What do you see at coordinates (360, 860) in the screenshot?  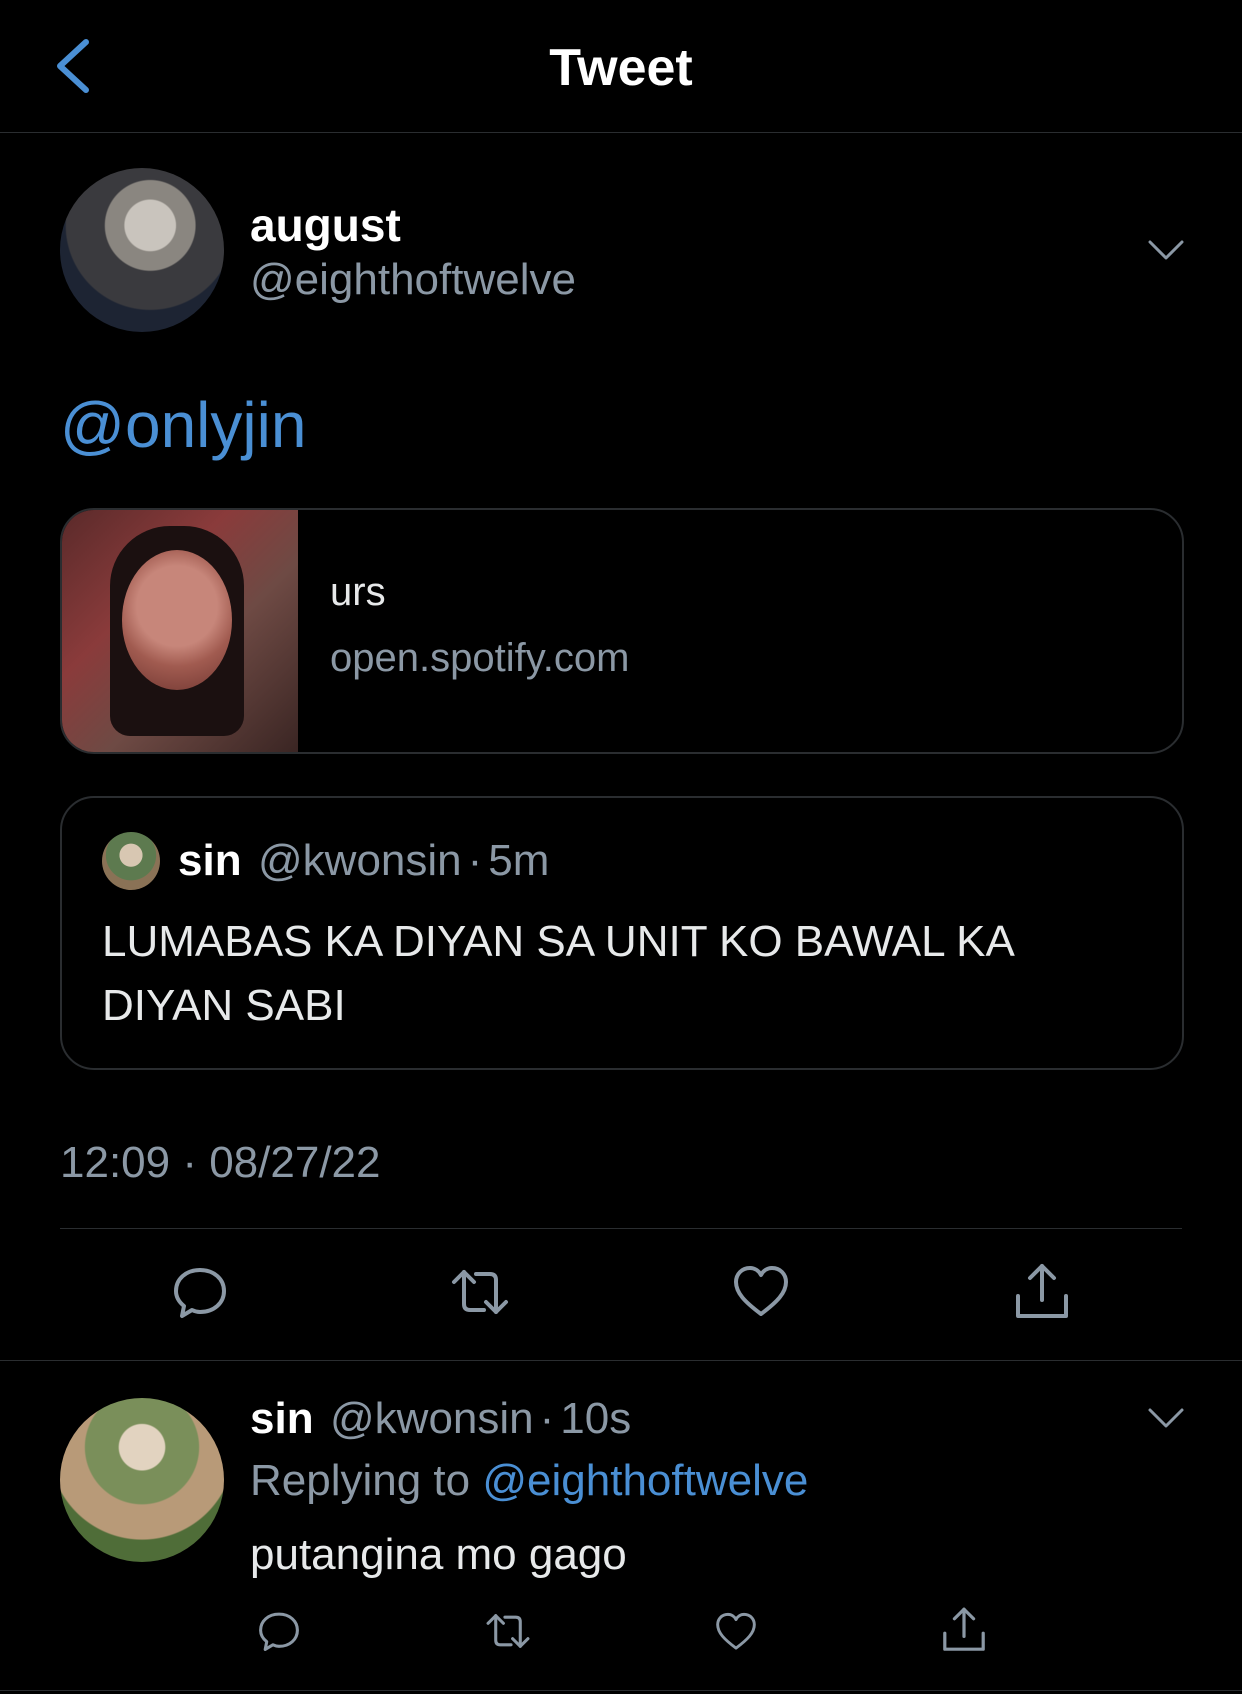 I see `quote-handle: @kwonsin` at bounding box center [360, 860].